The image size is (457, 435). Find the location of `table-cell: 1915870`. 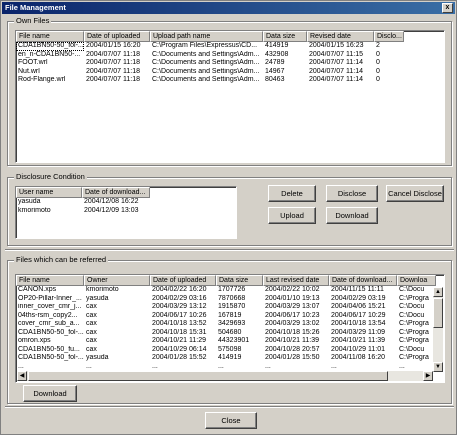

table-cell: 1915870 is located at coordinates (232, 306).